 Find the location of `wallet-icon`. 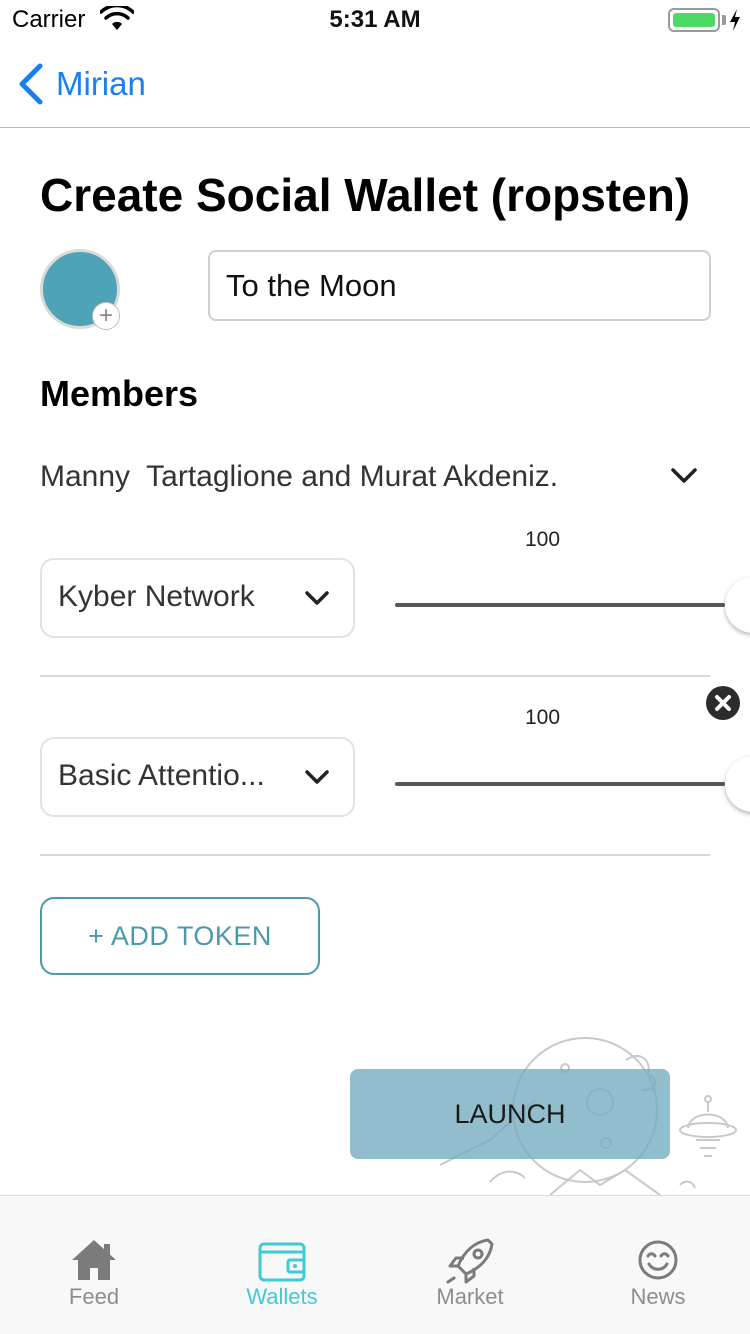

wallet-icon is located at coordinates (282, 1262).